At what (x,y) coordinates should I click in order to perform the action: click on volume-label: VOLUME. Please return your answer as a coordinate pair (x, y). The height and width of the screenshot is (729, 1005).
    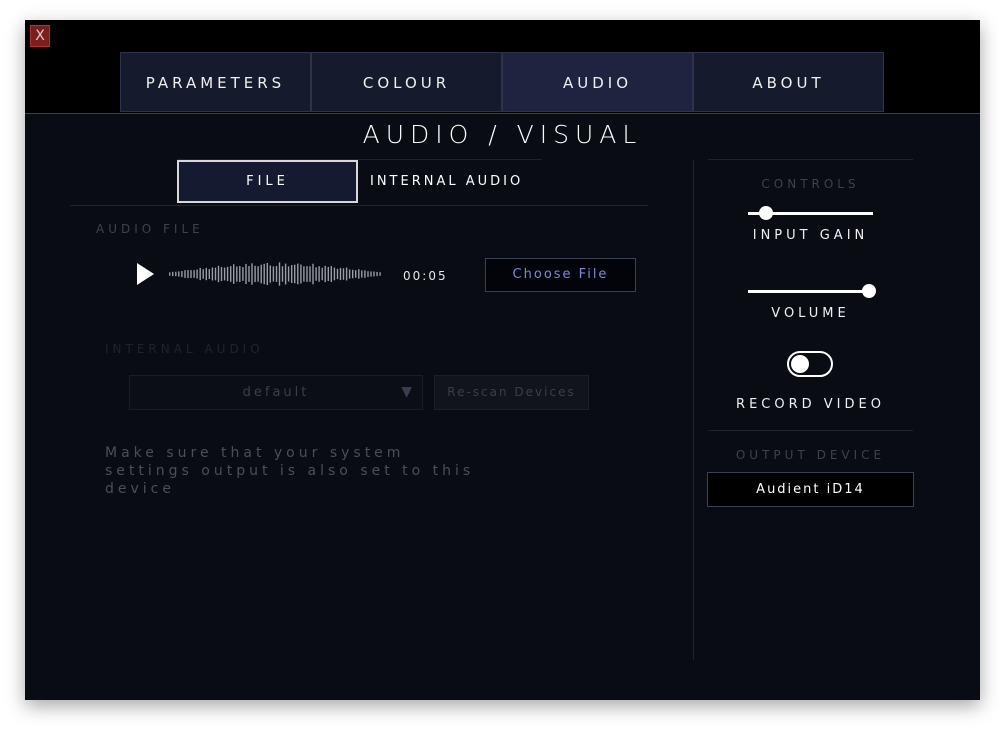
    Looking at the image, I should click on (810, 313).